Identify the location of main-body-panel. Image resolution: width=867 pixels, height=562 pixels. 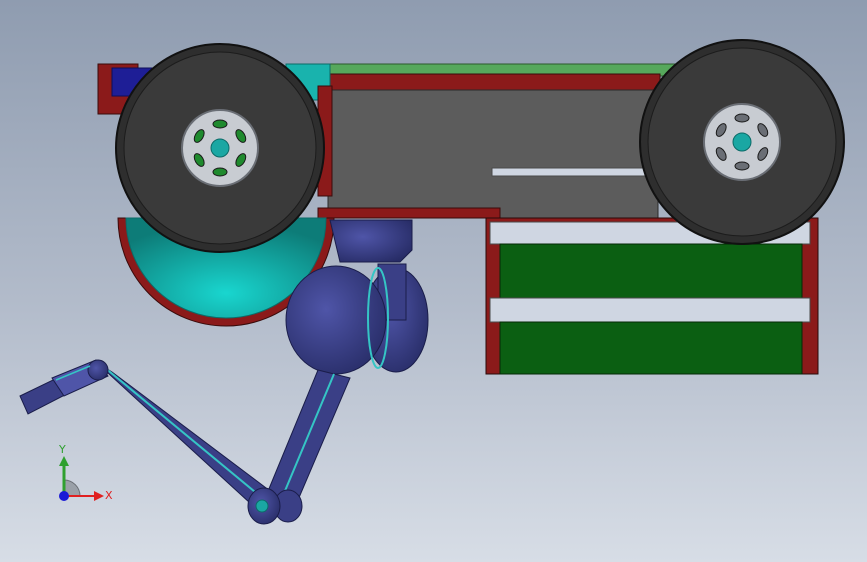
(493, 154).